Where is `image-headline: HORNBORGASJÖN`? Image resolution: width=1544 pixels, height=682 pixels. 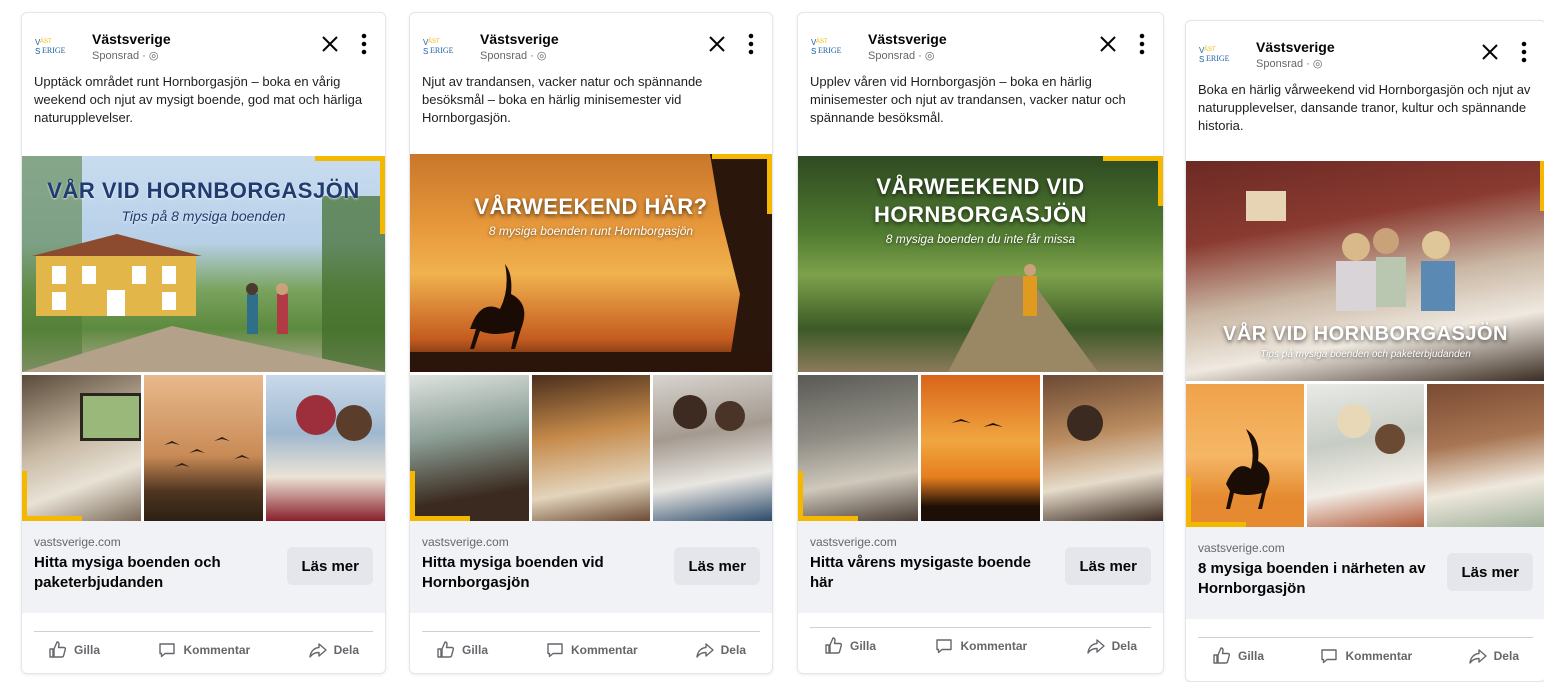 image-headline: HORNBORGASJÖN is located at coordinates (980, 214).